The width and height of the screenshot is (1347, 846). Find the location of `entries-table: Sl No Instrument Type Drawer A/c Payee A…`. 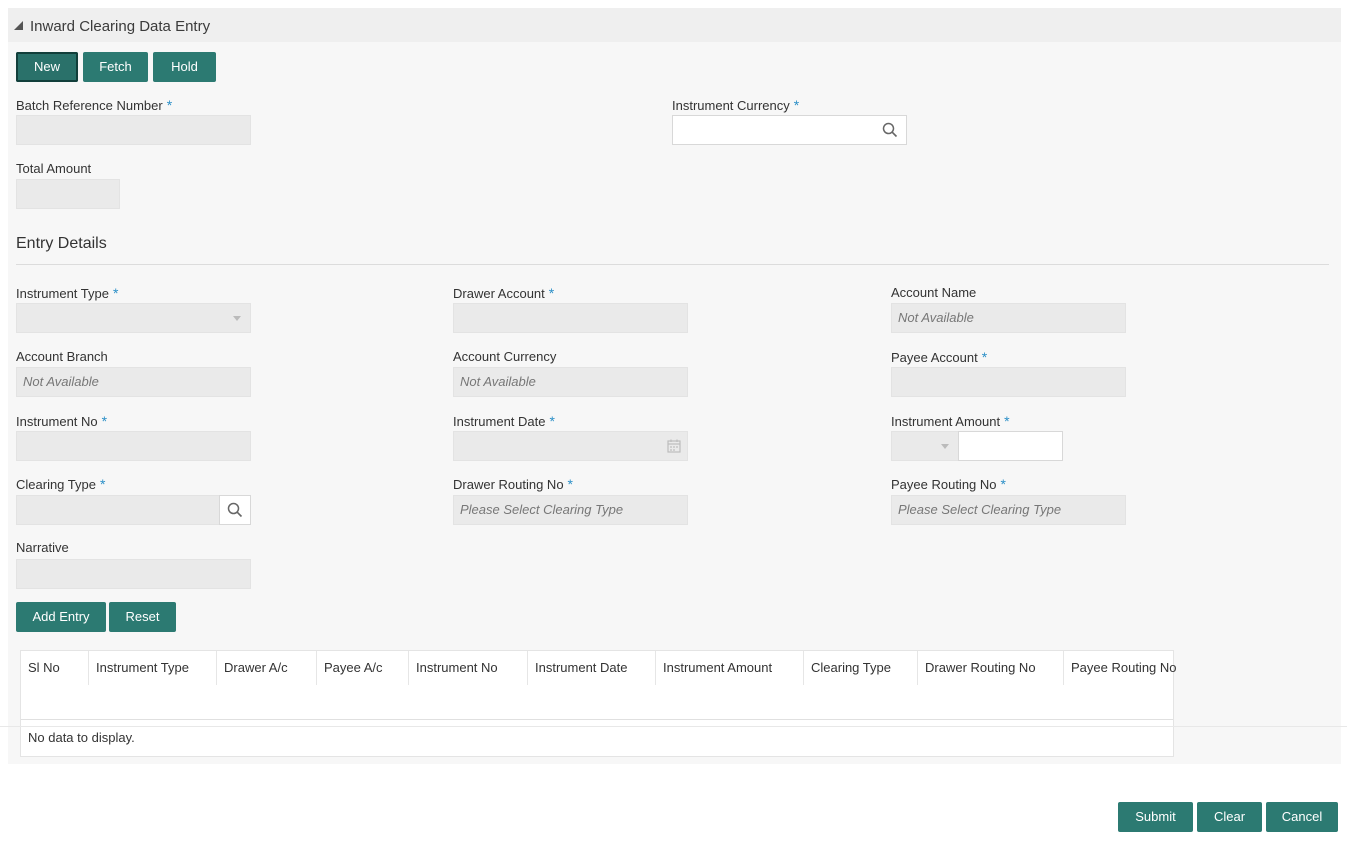

entries-table: Sl No Instrument Type Drawer A/c Payee A… is located at coordinates (598, 703).